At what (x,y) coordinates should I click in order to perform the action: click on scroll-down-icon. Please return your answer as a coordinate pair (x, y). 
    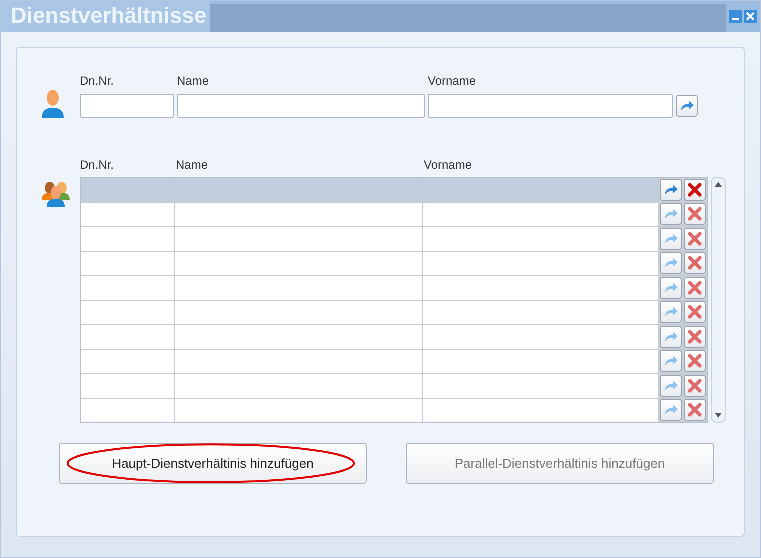
    Looking at the image, I should click on (718, 415).